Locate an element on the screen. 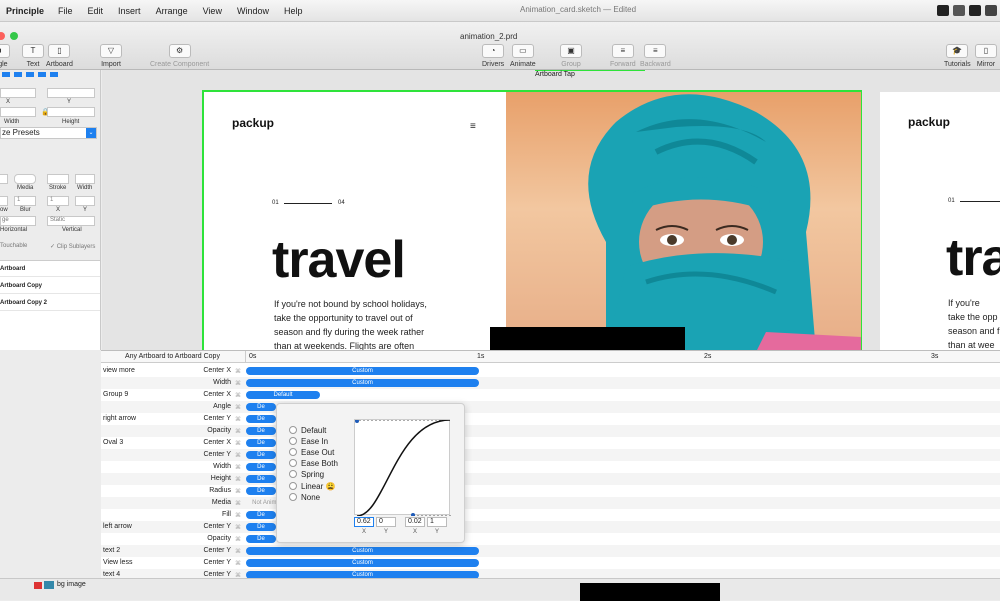  group-button: ▣ Group is located at coordinates (571, 56).